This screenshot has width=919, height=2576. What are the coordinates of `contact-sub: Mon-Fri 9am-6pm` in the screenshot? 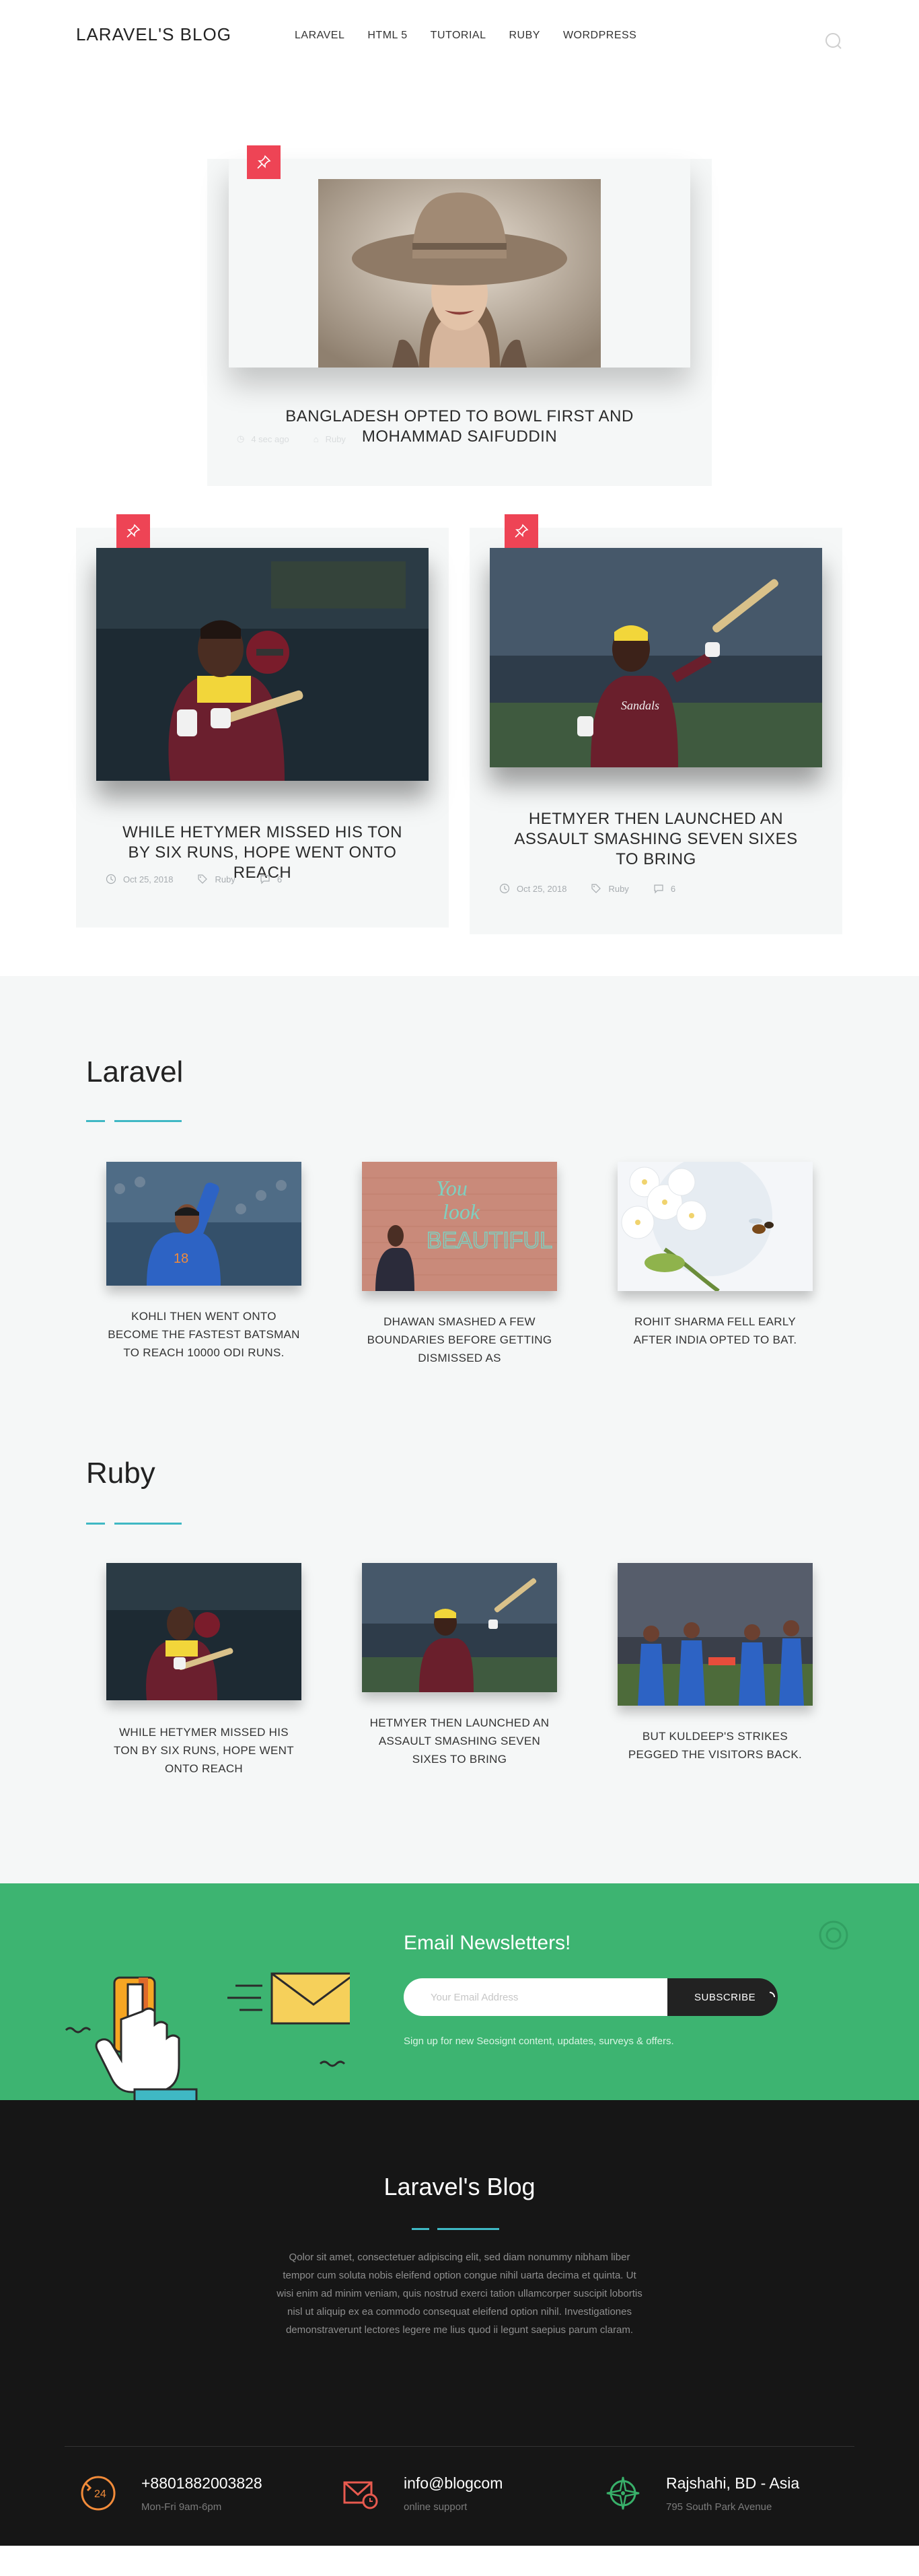 It's located at (181, 2507).